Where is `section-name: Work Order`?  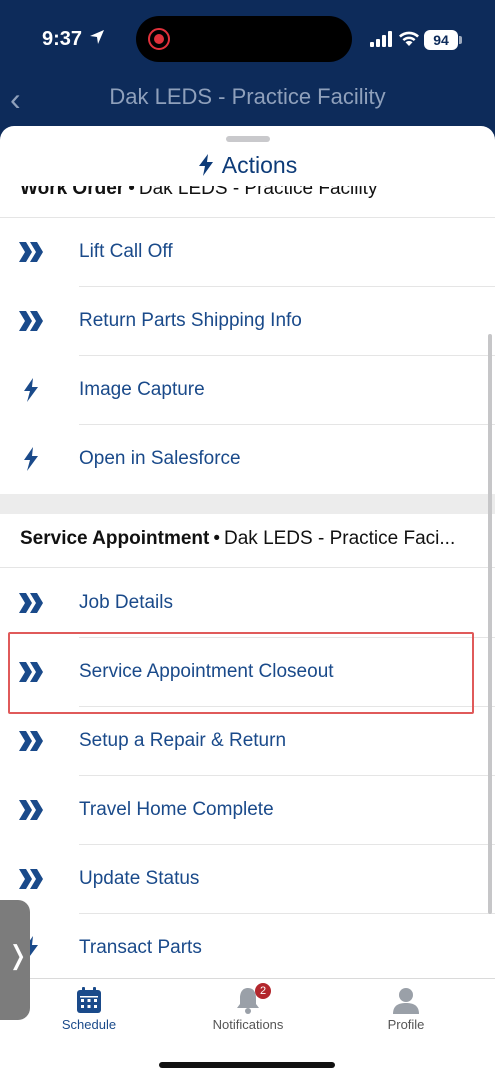 section-name: Work Order is located at coordinates (72, 192).